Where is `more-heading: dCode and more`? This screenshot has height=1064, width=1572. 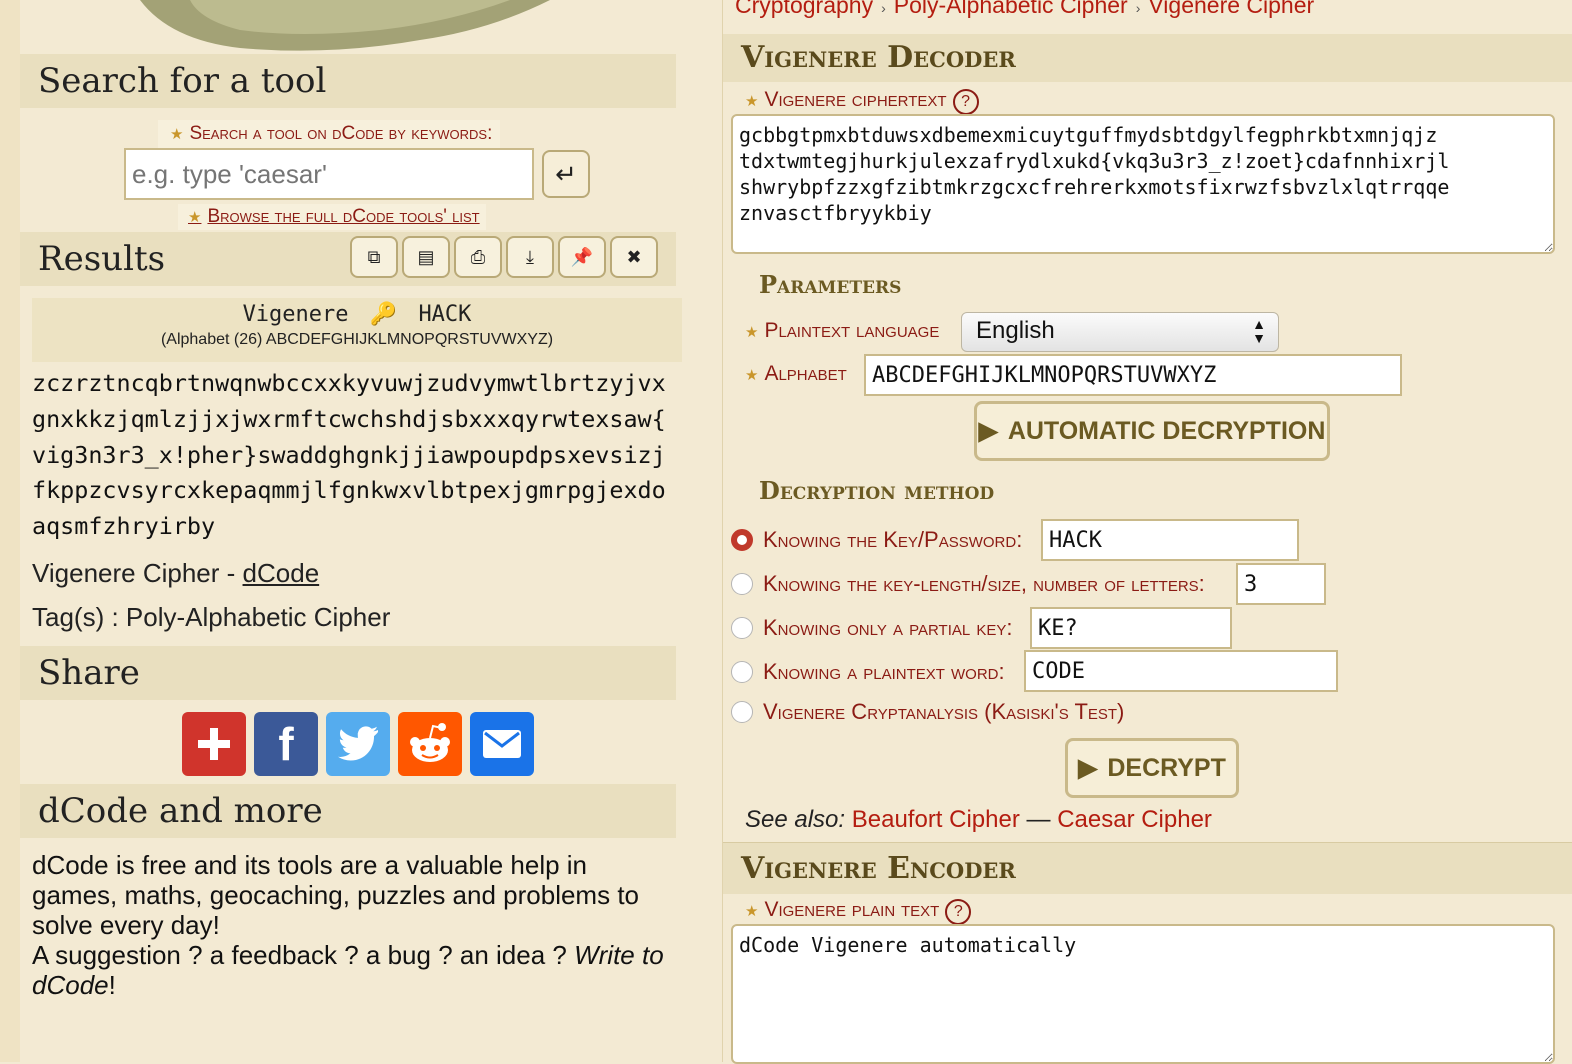
more-heading: dCode and more is located at coordinates (348, 811).